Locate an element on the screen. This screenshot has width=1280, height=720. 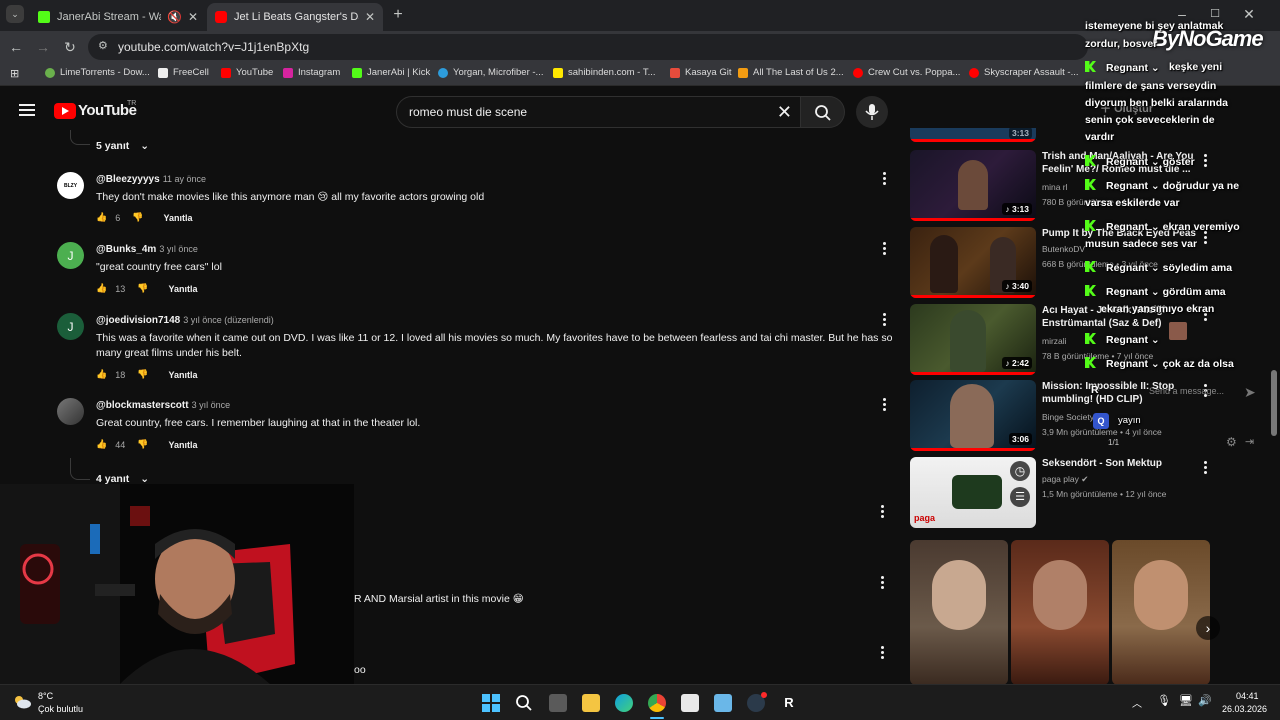
close-window-button: ✕ is located at coordinates (1249, 14).